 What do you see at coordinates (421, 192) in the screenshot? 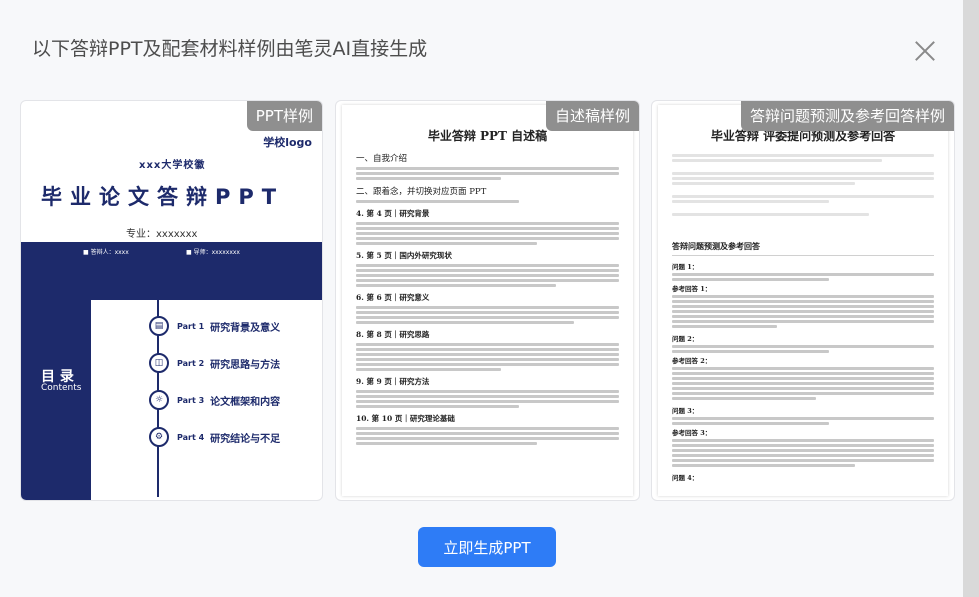
I see `speech-heading: 二、跟着念，并切换对应页面 PPT` at bounding box center [421, 192].